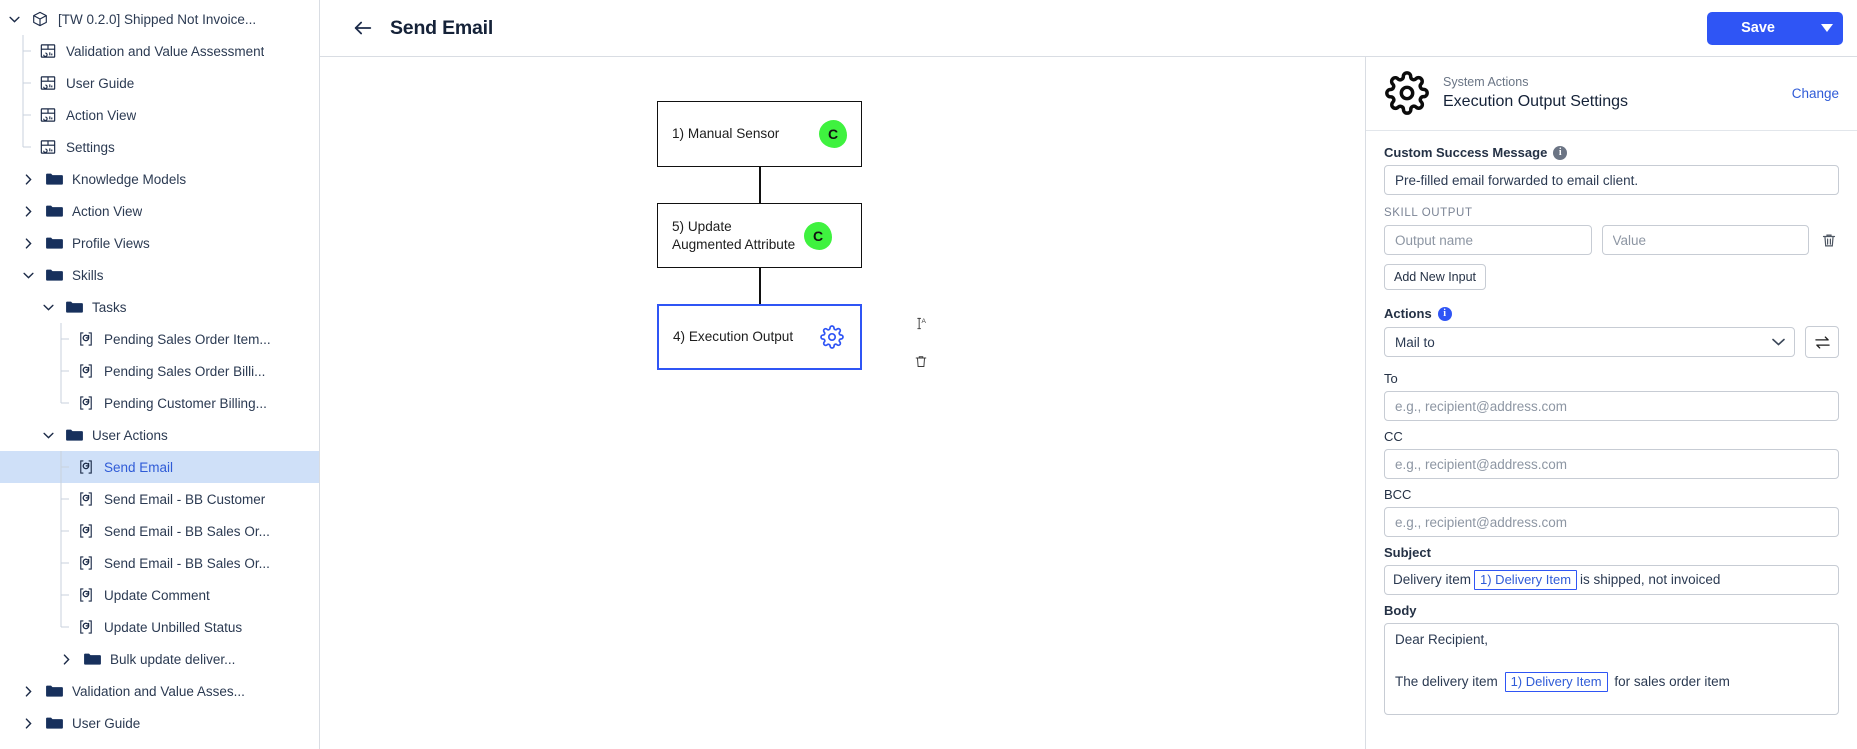 The height and width of the screenshot is (749, 1857). I want to click on subject-label: Subject, so click(1407, 552).